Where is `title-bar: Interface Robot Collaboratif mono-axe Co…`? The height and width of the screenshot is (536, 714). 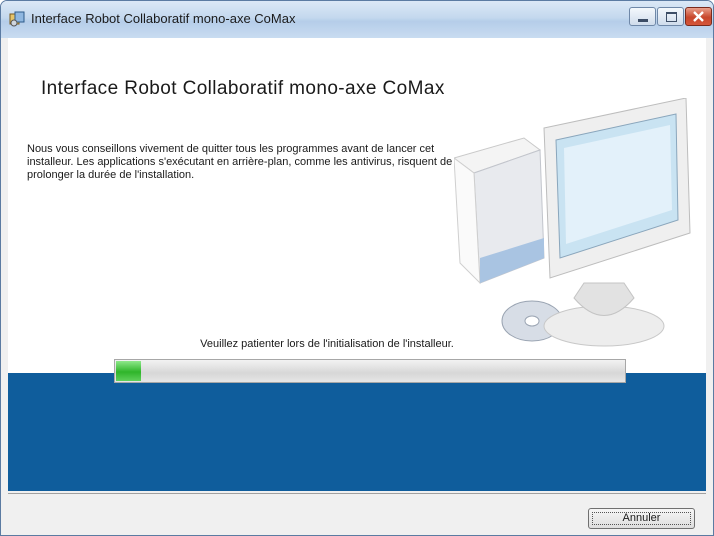 title-bar: Interface Robot Collaboratif mono-axe Co… is located at coordinates (357, 19).